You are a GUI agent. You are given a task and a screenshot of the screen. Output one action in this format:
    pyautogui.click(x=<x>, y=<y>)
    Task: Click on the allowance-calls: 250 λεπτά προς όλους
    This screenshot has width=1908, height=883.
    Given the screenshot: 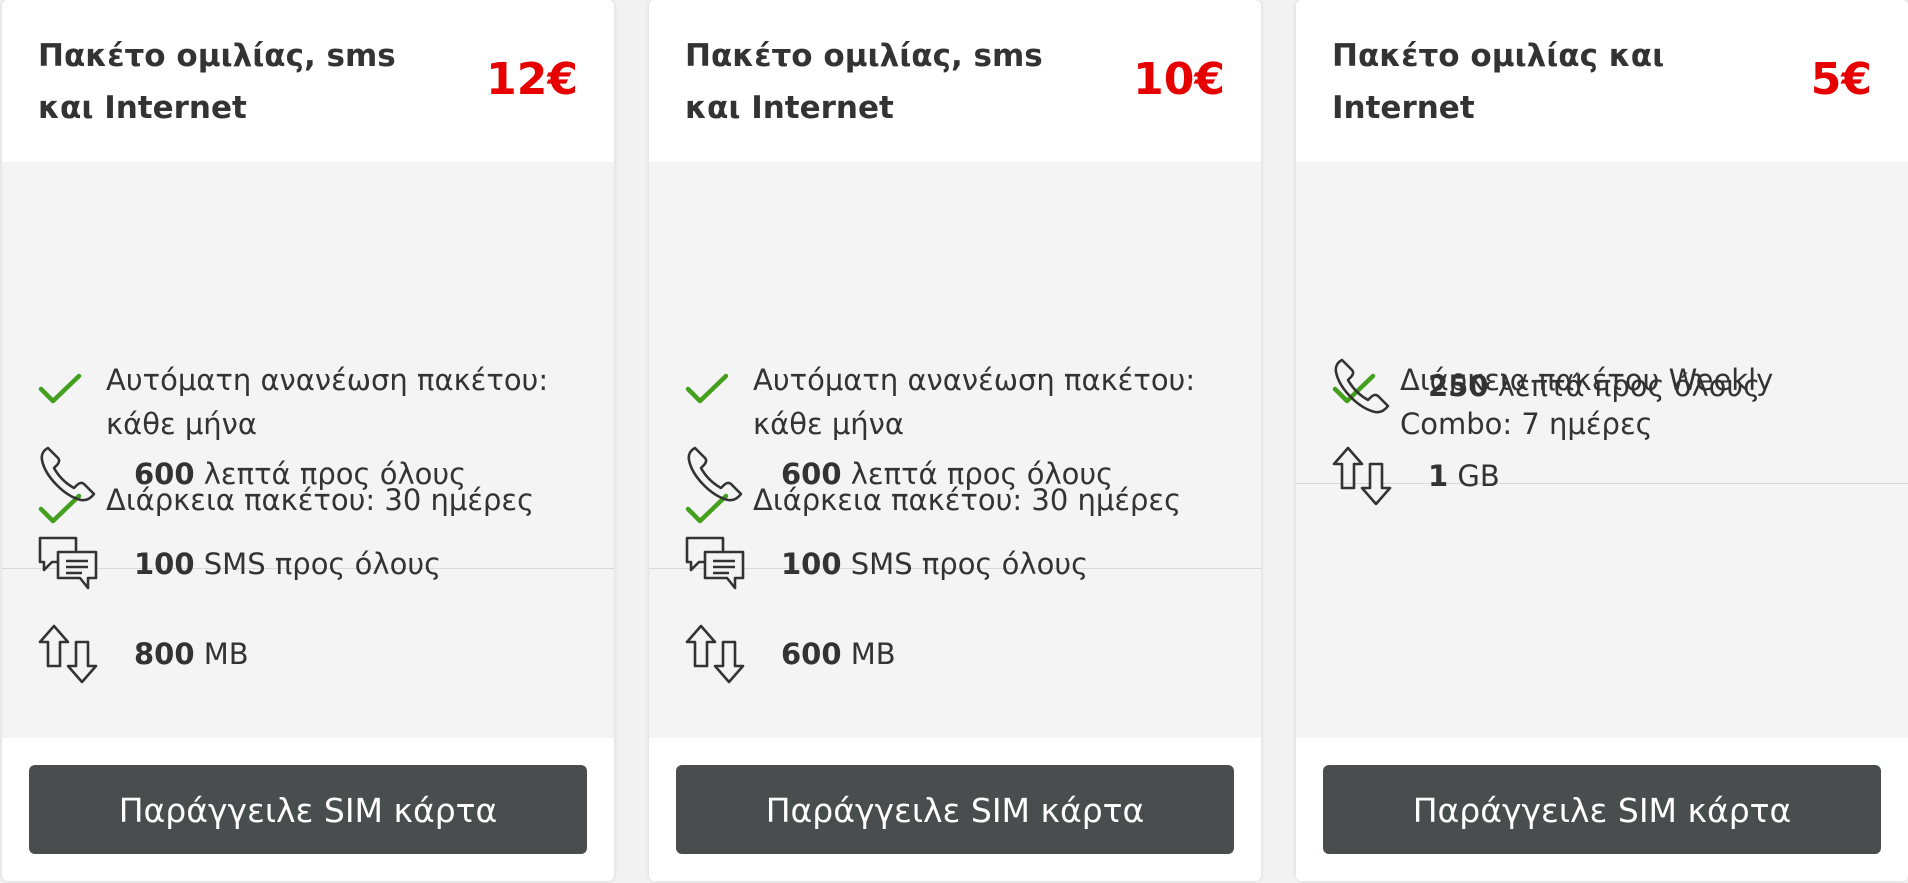 What is the action you would take?
    pyautogui.click(x=1610, y=386)
    